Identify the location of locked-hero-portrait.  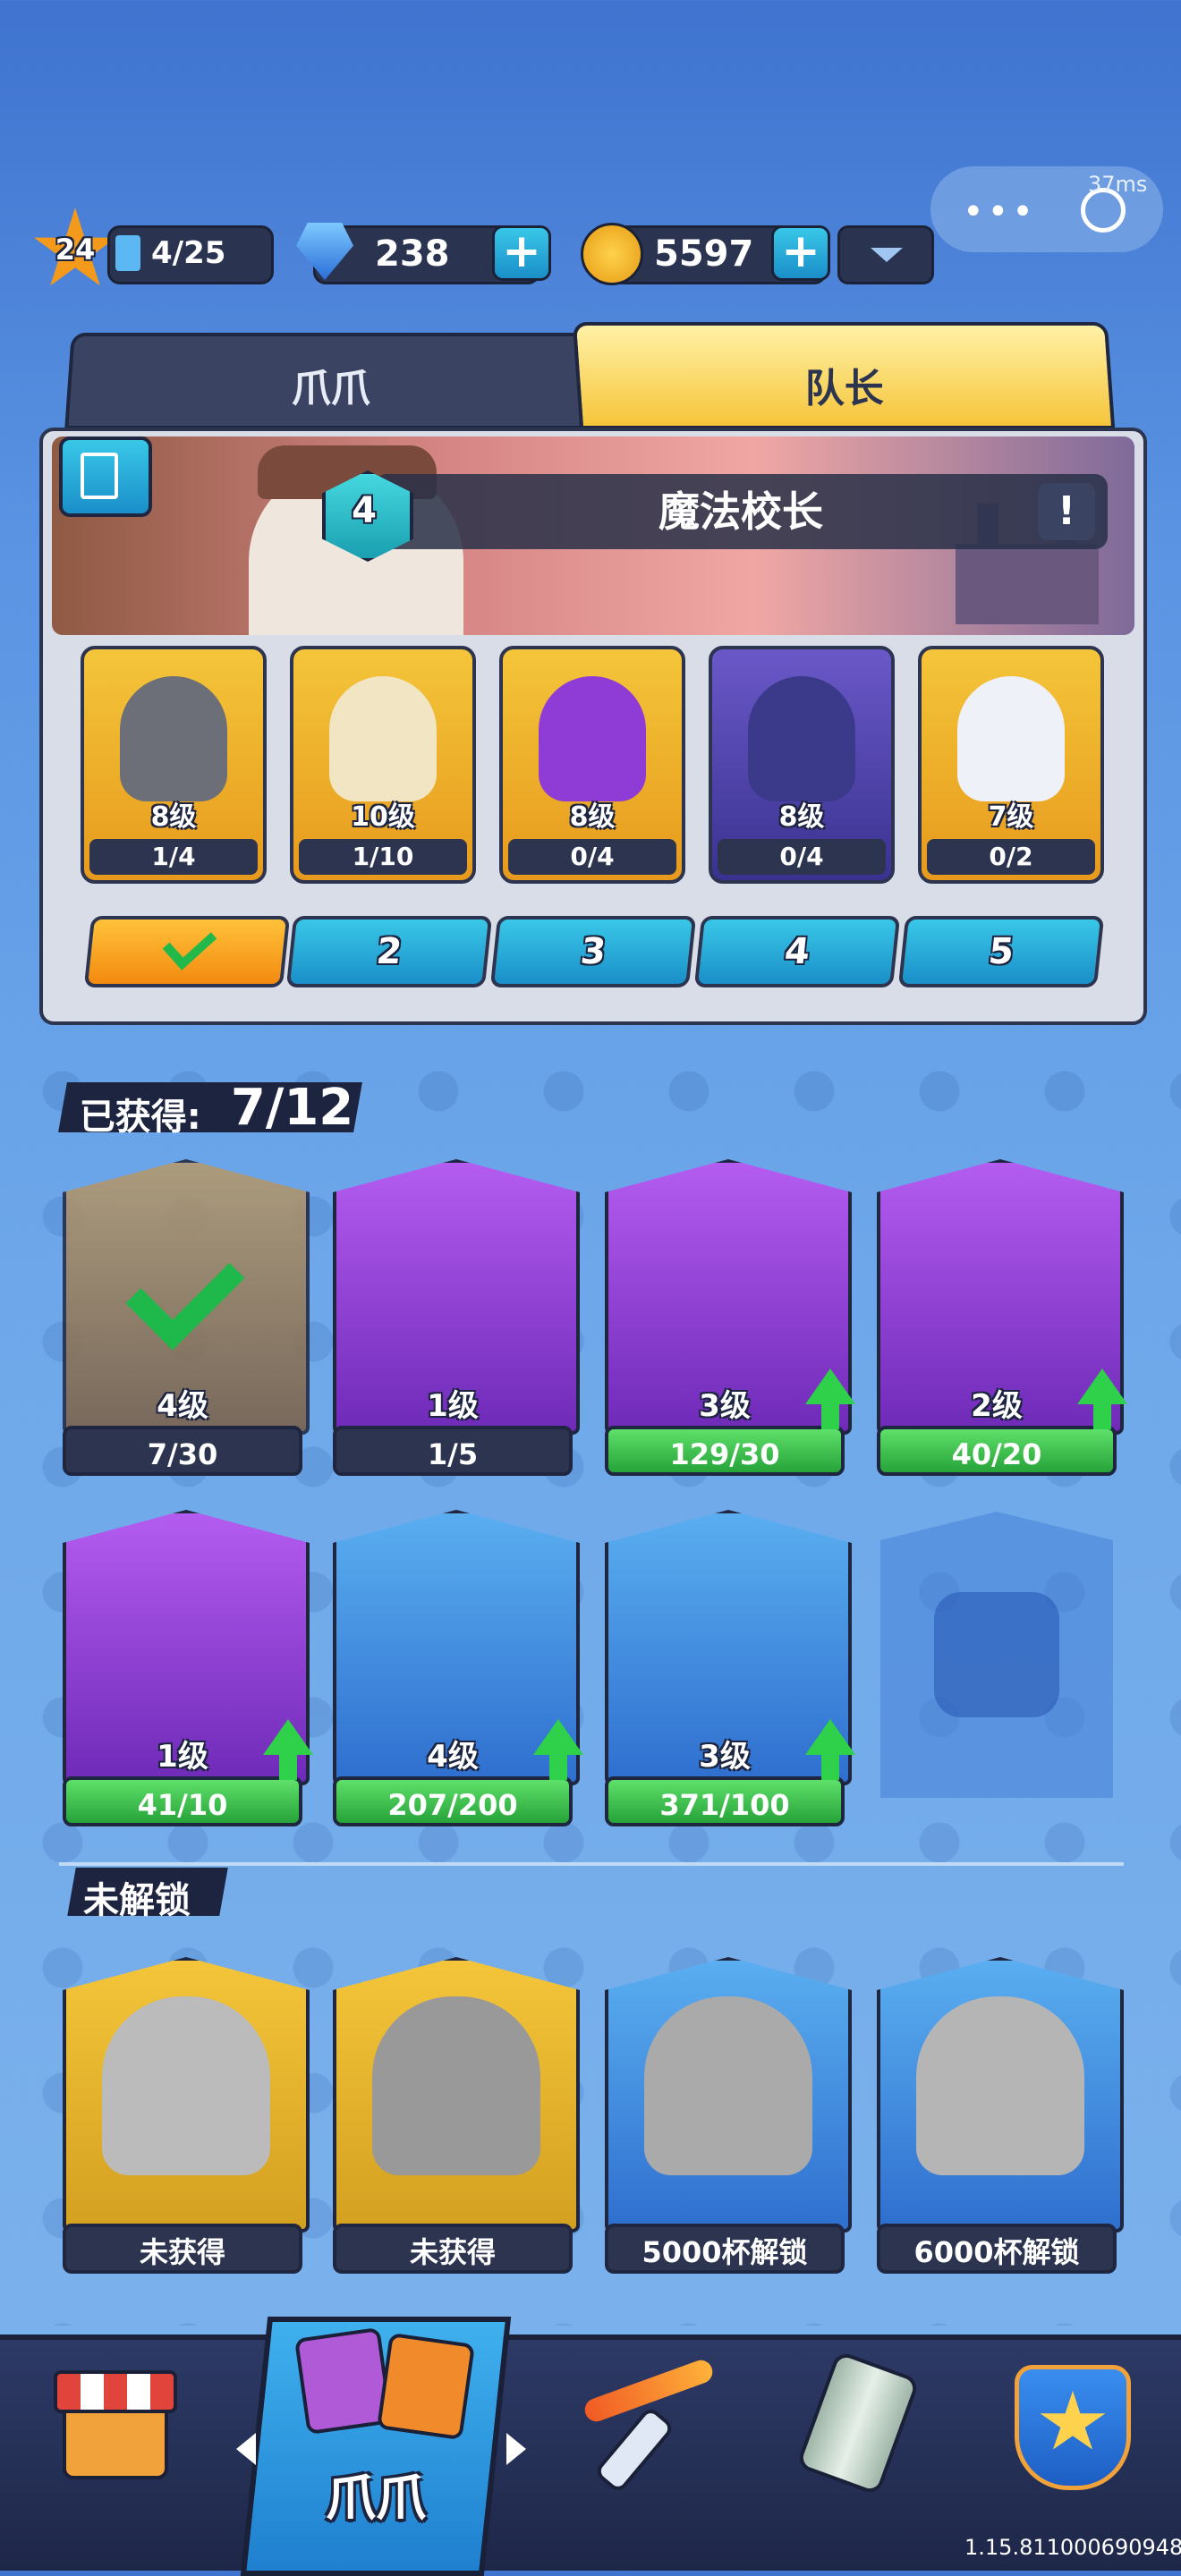
(186, 2085).